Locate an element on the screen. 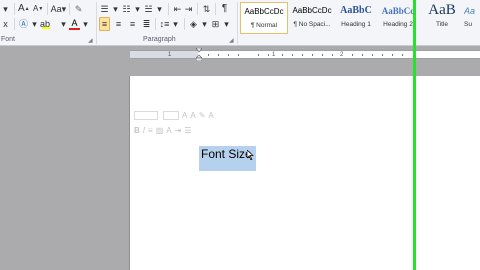  show-formatting-icon: ¶ is located at coordinates (224, 9).